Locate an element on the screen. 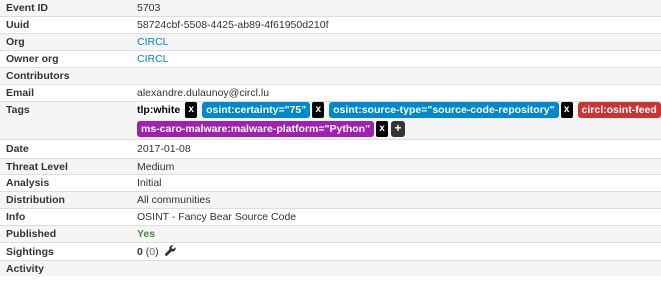  org-label: Org is located at coordinates (65, 42).